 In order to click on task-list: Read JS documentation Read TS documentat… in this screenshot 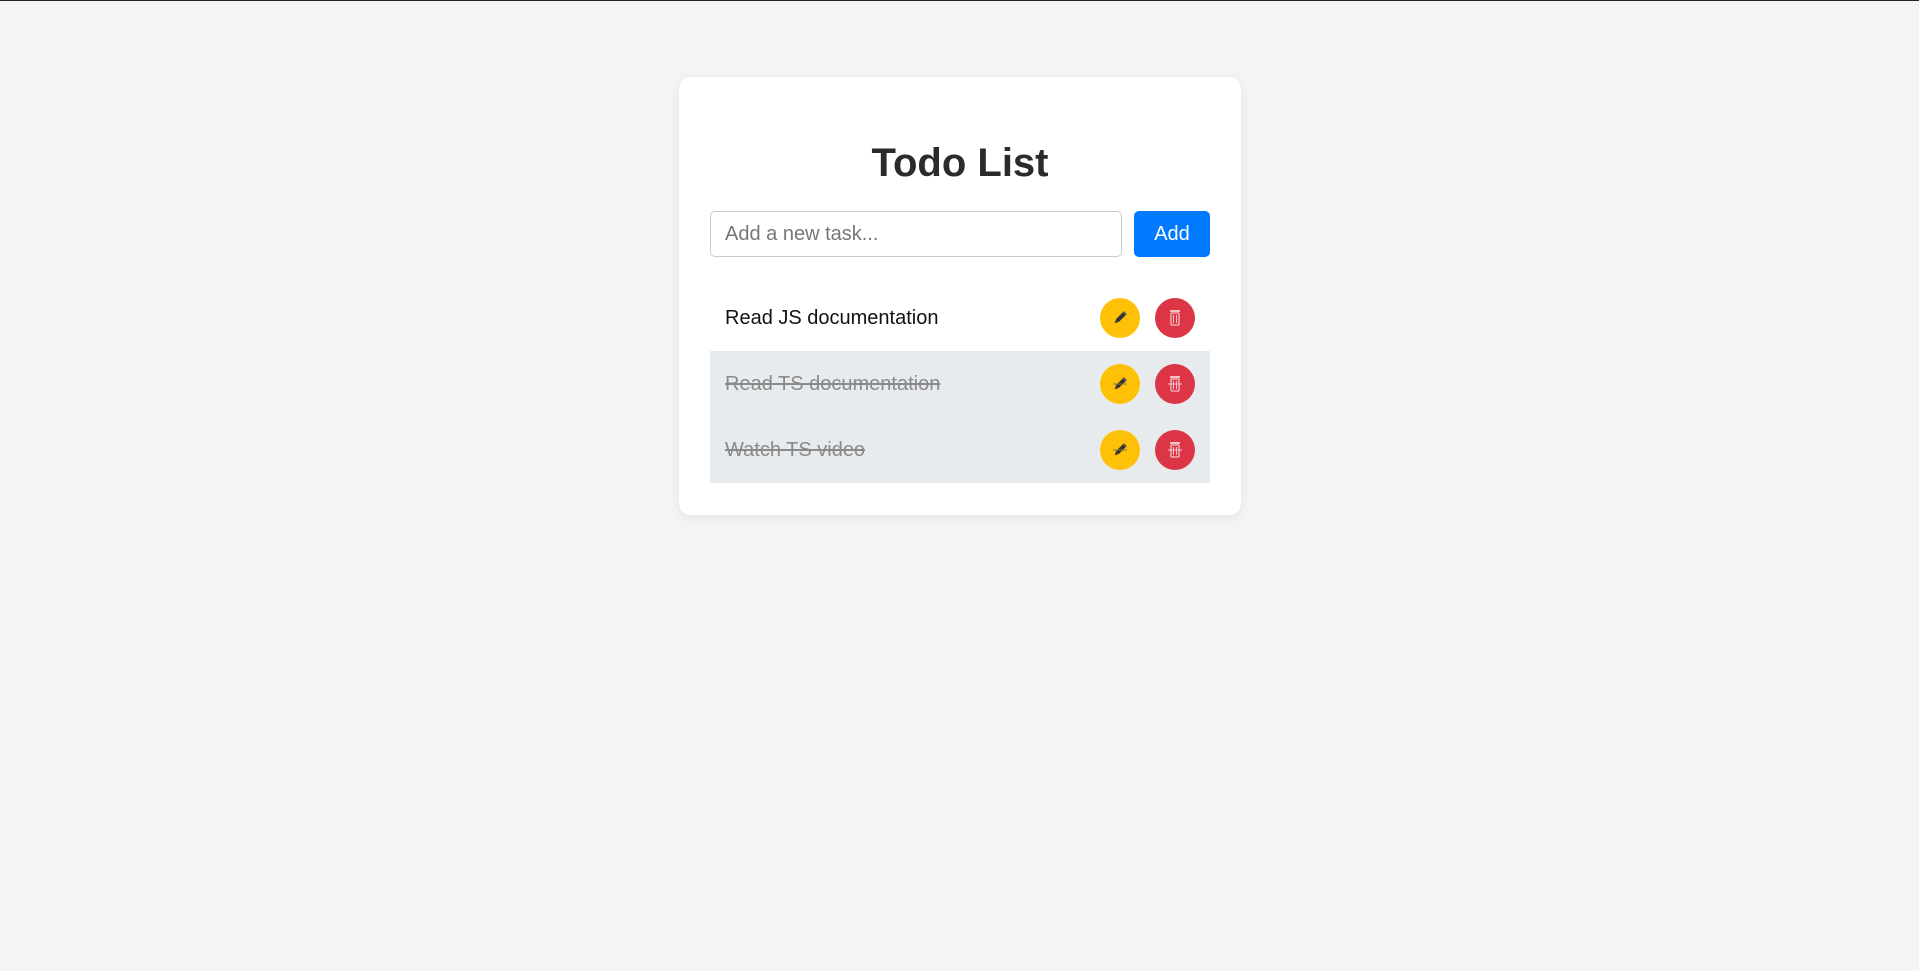, I will do `click(960, 384)`.